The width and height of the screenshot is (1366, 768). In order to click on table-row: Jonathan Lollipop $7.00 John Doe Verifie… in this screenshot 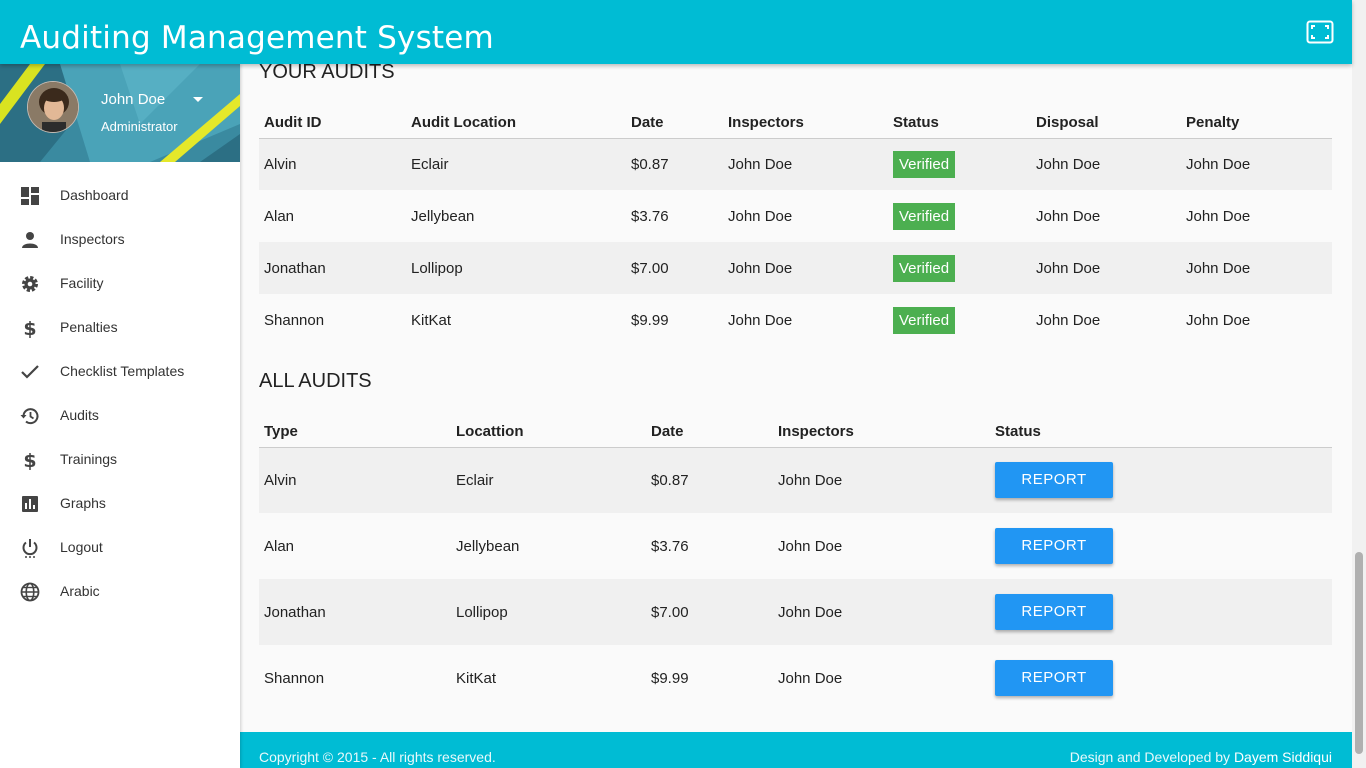, I will do `click(795, 268)`.